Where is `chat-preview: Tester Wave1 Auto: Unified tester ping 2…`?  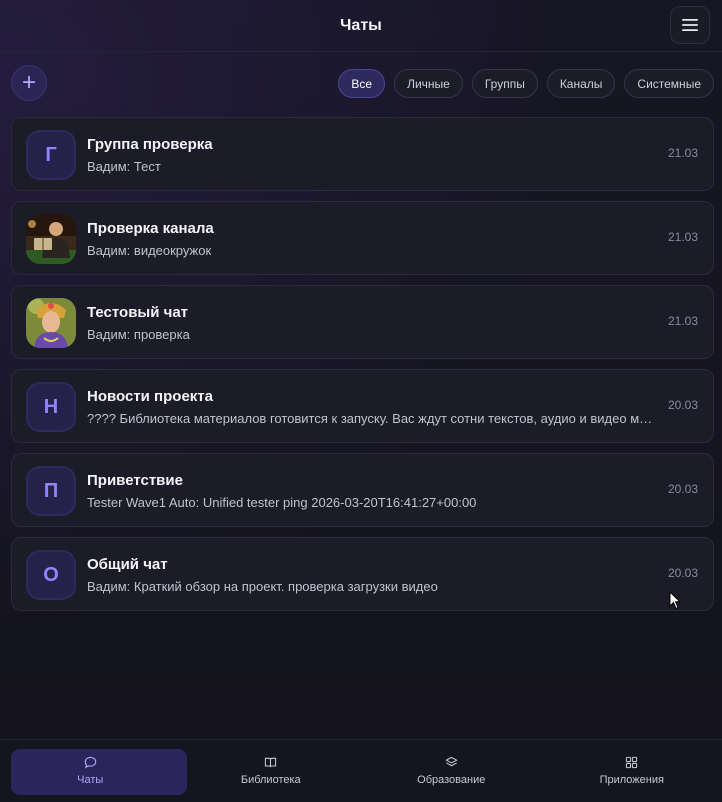
chat-preview: Tester Wave1 Auto: Unified tester ping 2… is located at coordinates (282, 502).